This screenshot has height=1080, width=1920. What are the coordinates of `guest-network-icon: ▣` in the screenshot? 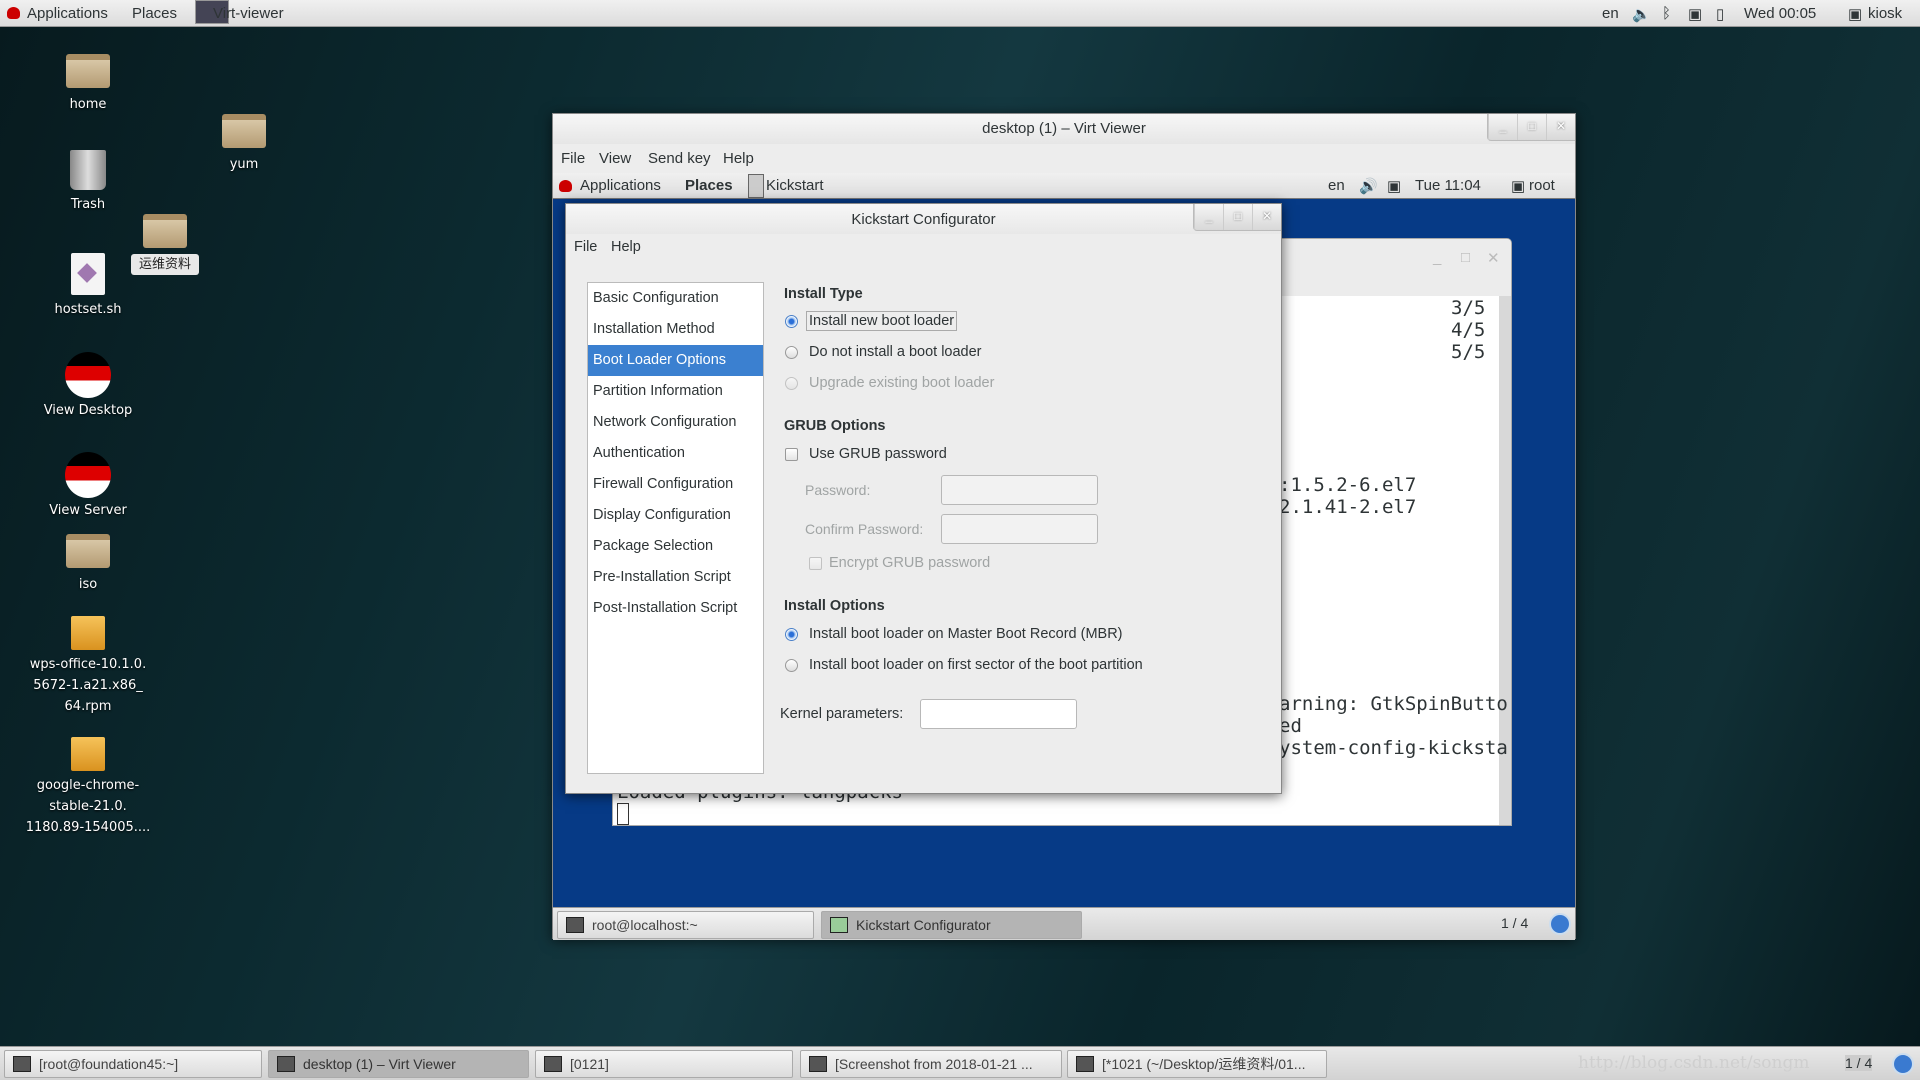 It's located at (1394, 186).